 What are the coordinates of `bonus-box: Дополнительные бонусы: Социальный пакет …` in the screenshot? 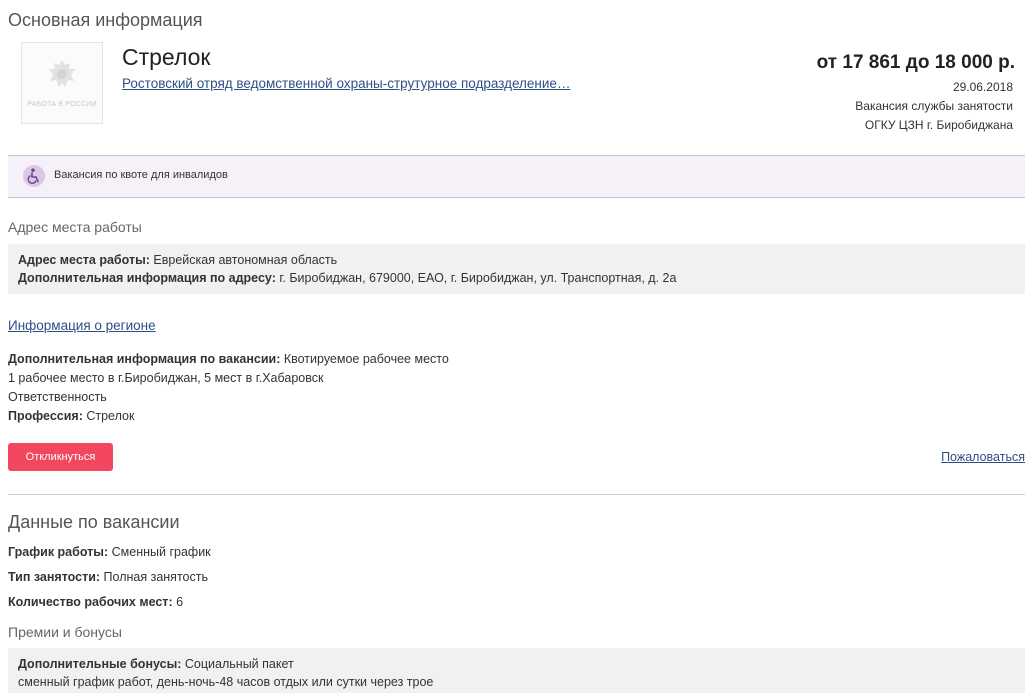 It's located at (516, 670).